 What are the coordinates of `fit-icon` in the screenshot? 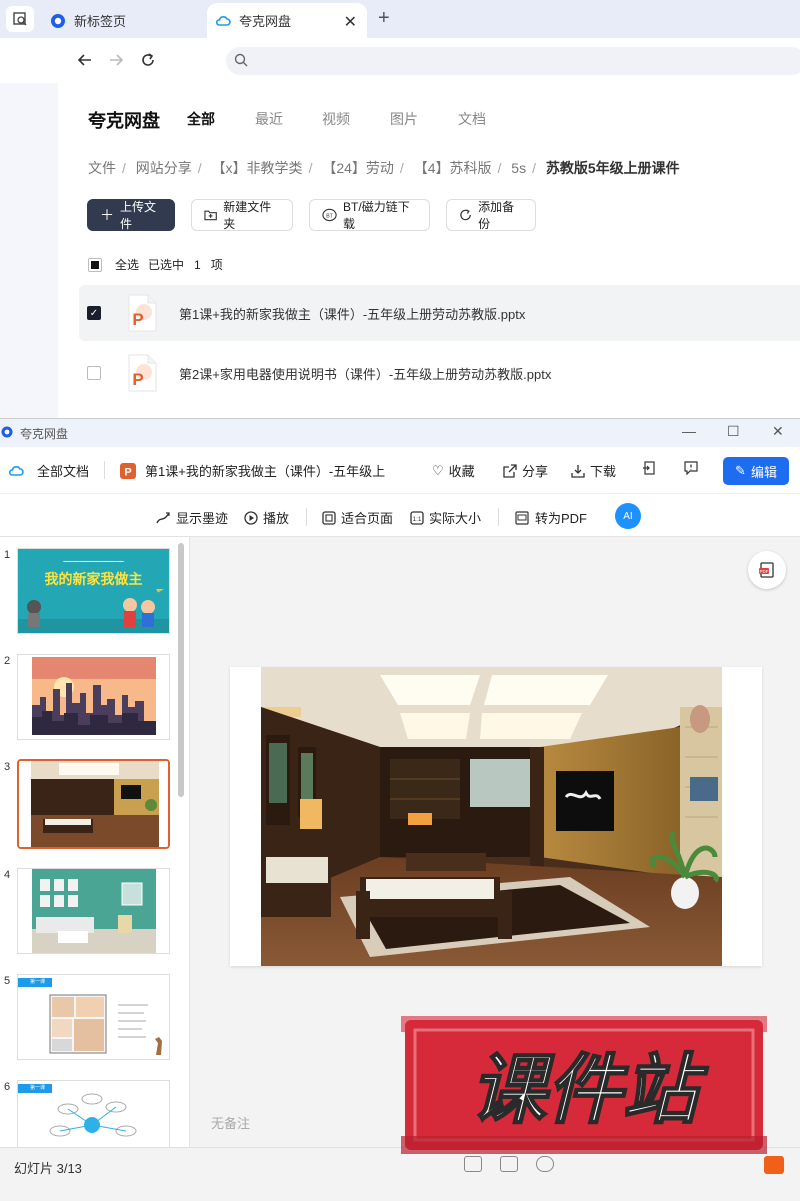 It's located at (329, 517).